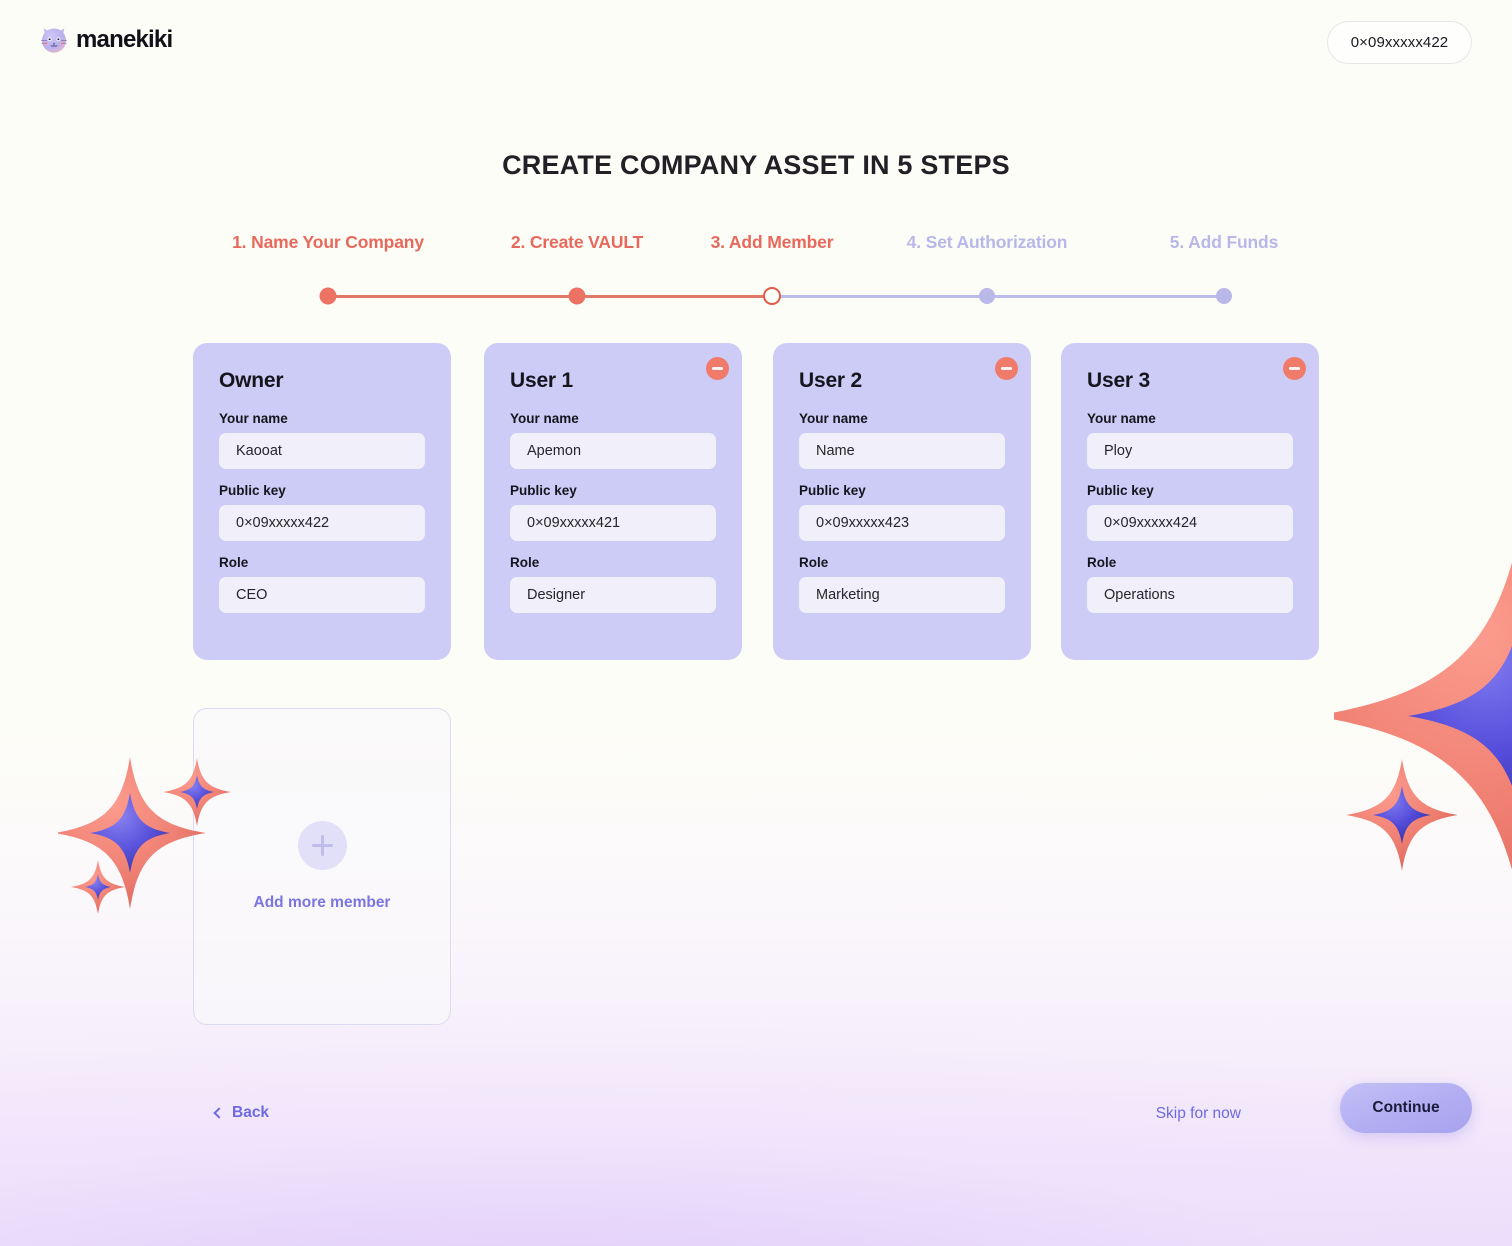 This screenshot has width=1512, height=1246. Describe the element at coordinates (831, 380) in the screenshot. I see `member-card-title: User 2` at that location.